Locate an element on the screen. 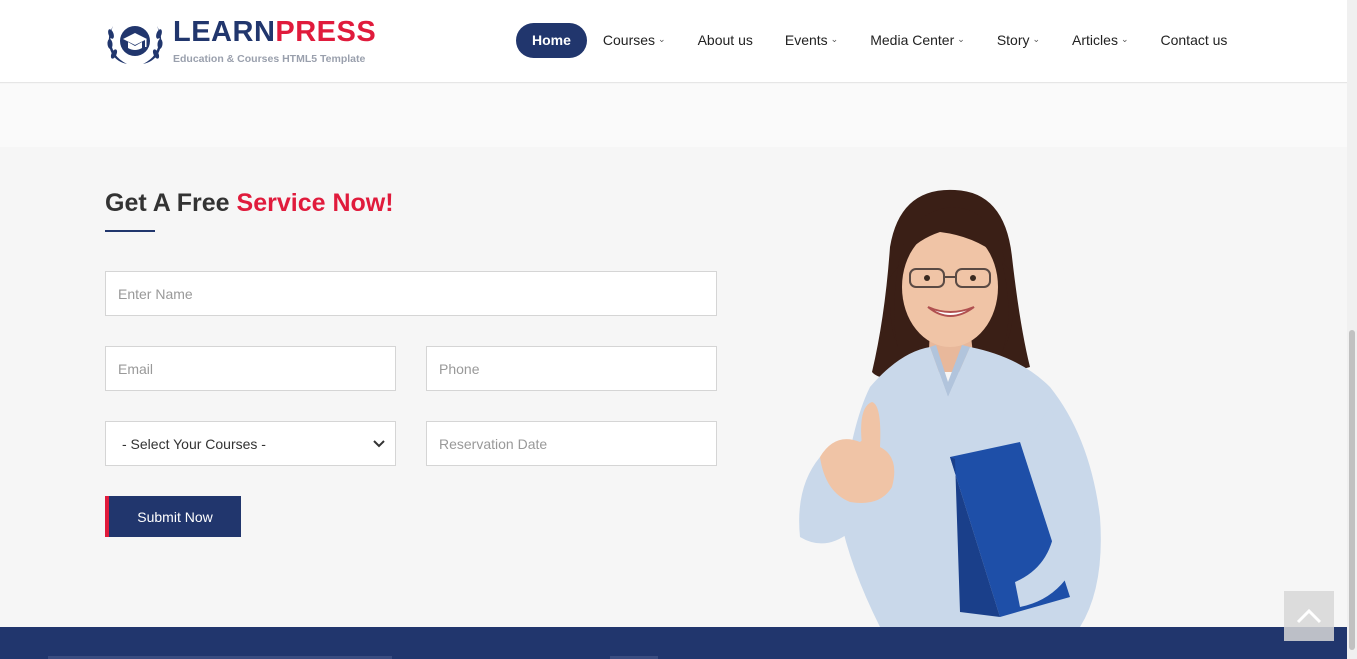 The height and width of the screenshot is (659, 1357). course-select: - Select Your Courses - is located at coordinates (250, 443).